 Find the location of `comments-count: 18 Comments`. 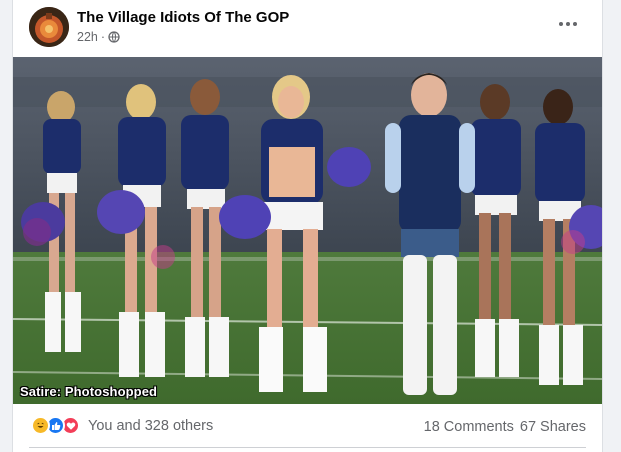

comments-count: 18 Comments is located at coordinates (469, 427).